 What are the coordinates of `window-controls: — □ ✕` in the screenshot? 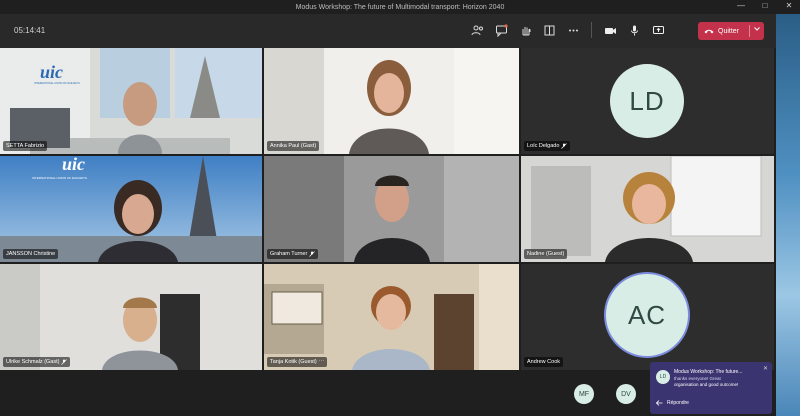 It's located at (765, 5).